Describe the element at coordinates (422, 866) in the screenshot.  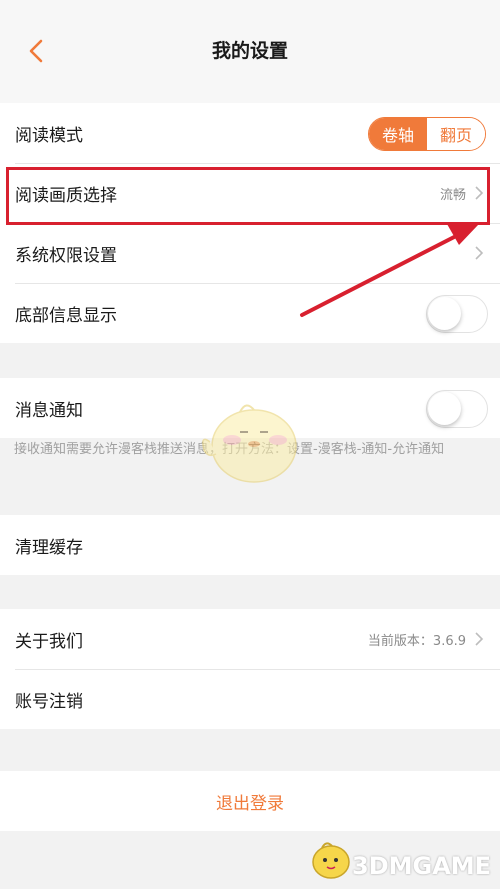
I see `watermark-text: 3DMGAME` at that location.